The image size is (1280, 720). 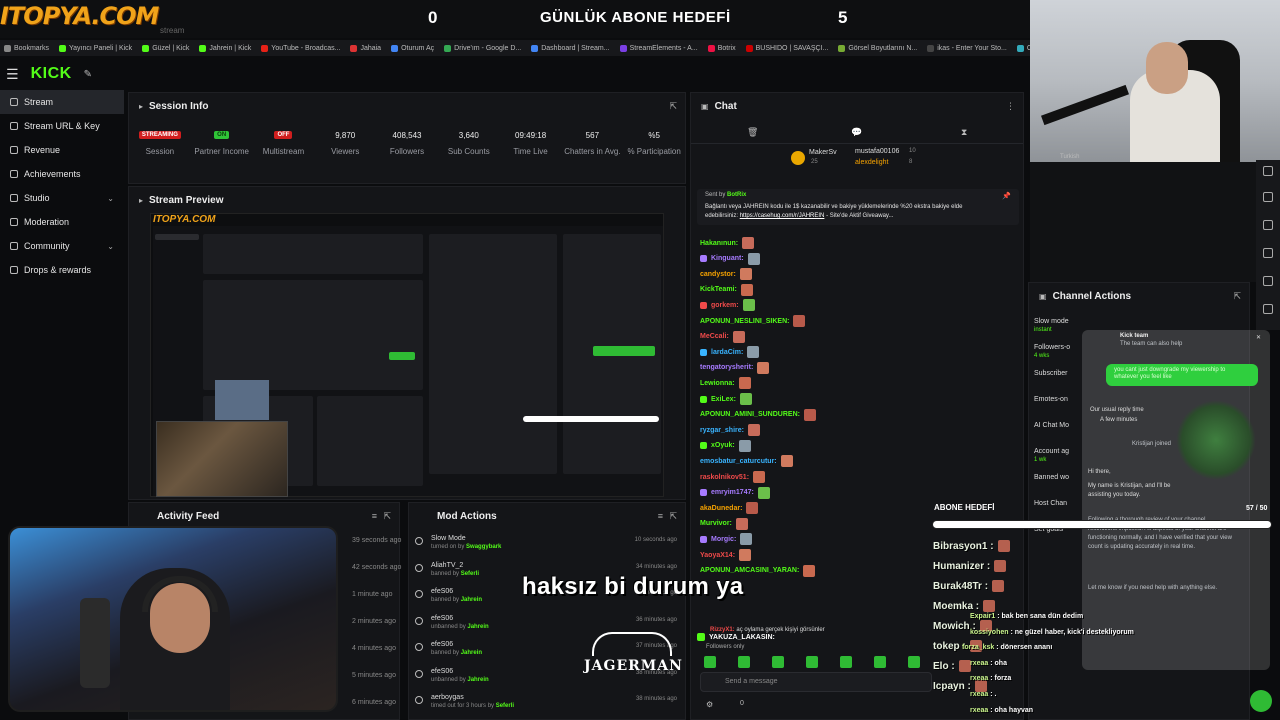 I want to click on chat-username: YaoyaX14:, so click(x=717, y=555).